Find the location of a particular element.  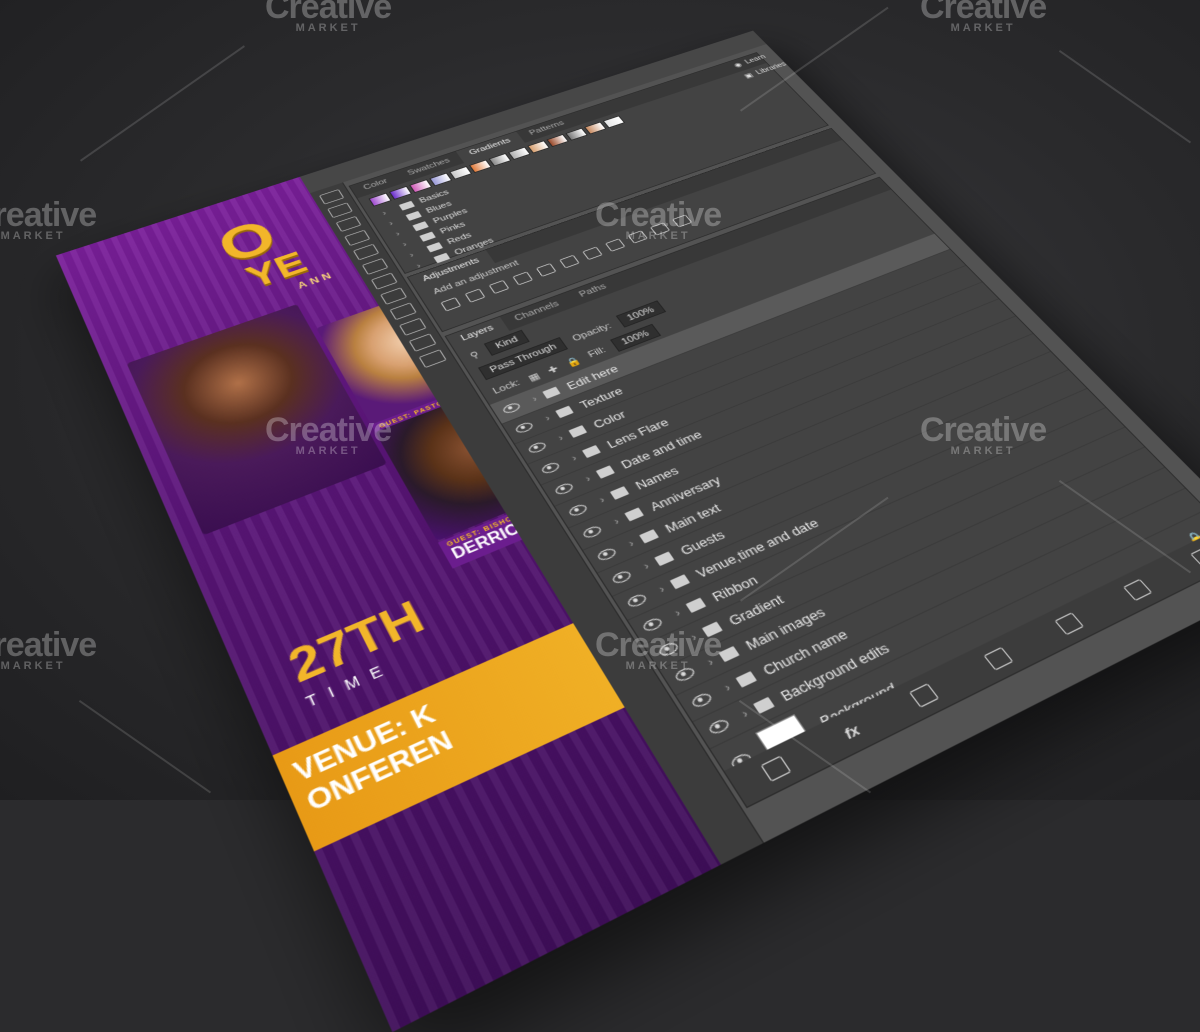

channel-mixer-icon is located at coordinates (660, 229).